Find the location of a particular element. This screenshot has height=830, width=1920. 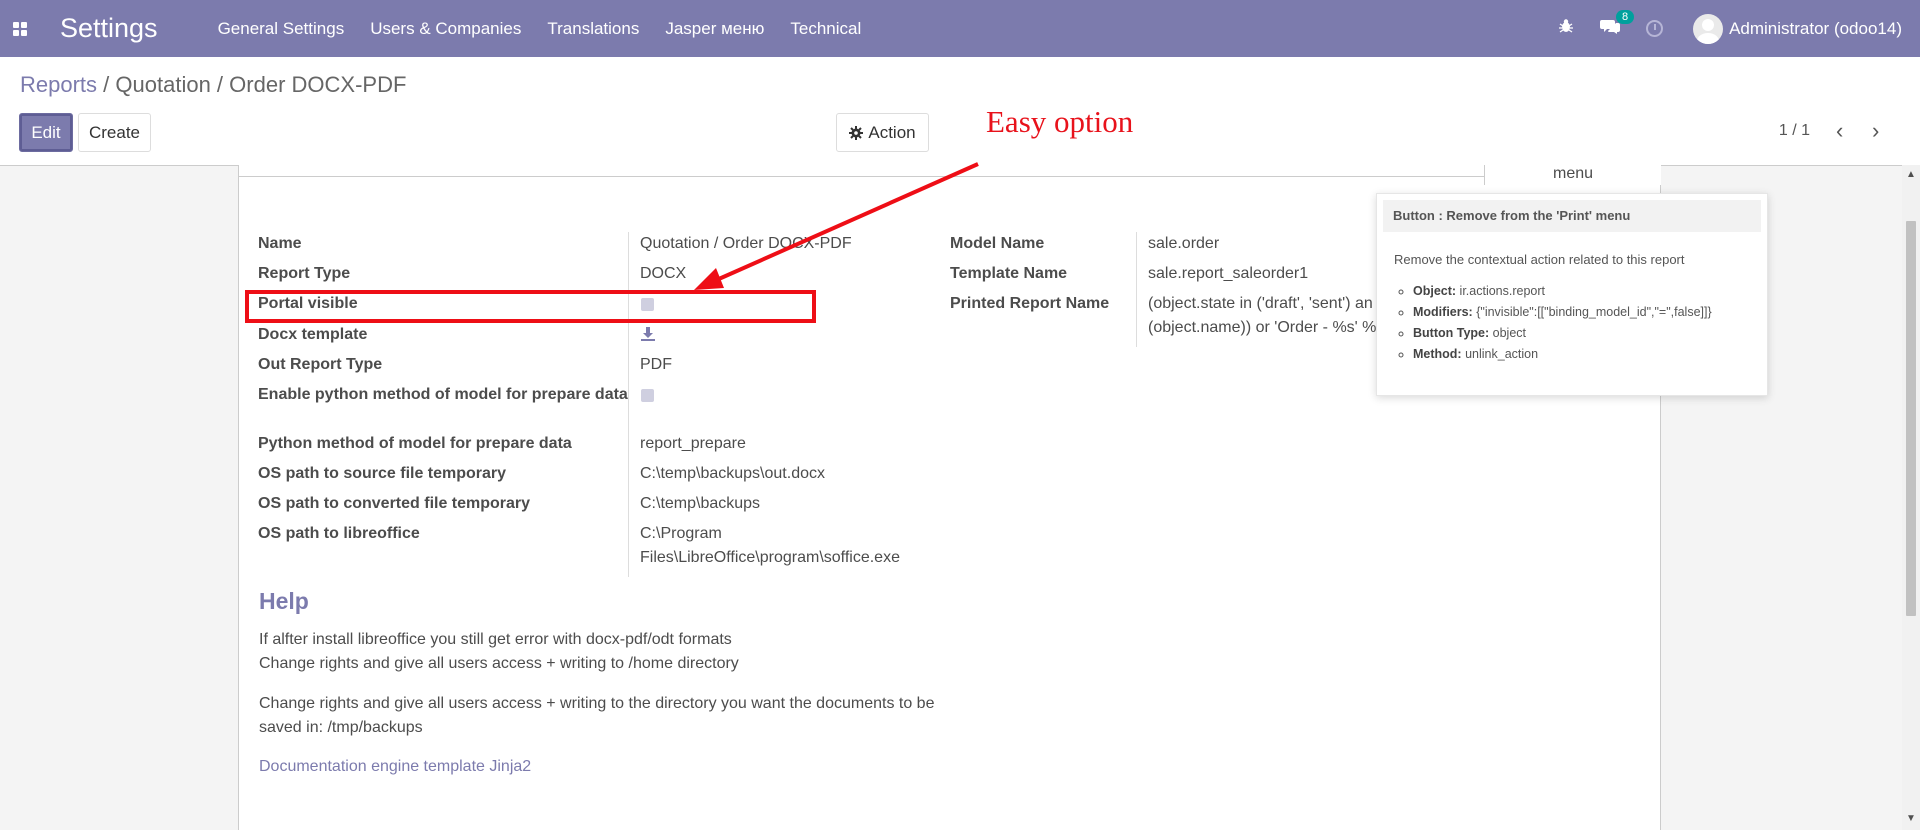

menu-technical: Technical is located at coordinates (825, 29).